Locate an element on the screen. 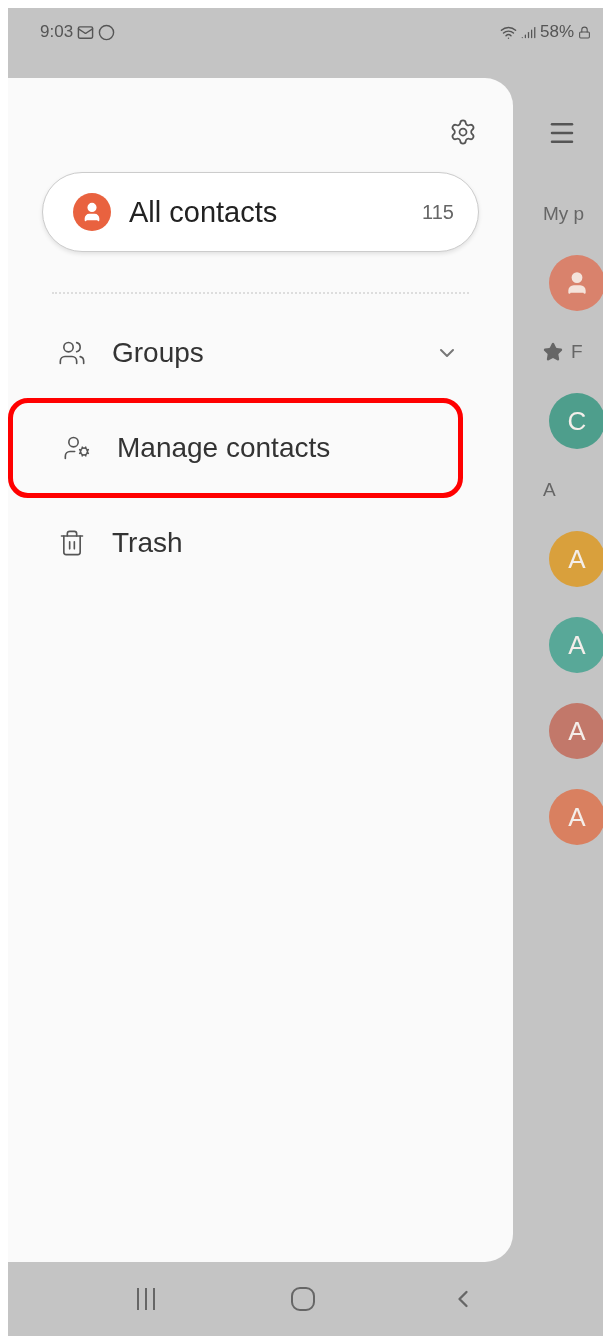  settings-icon is located at coordinates (463, 132).